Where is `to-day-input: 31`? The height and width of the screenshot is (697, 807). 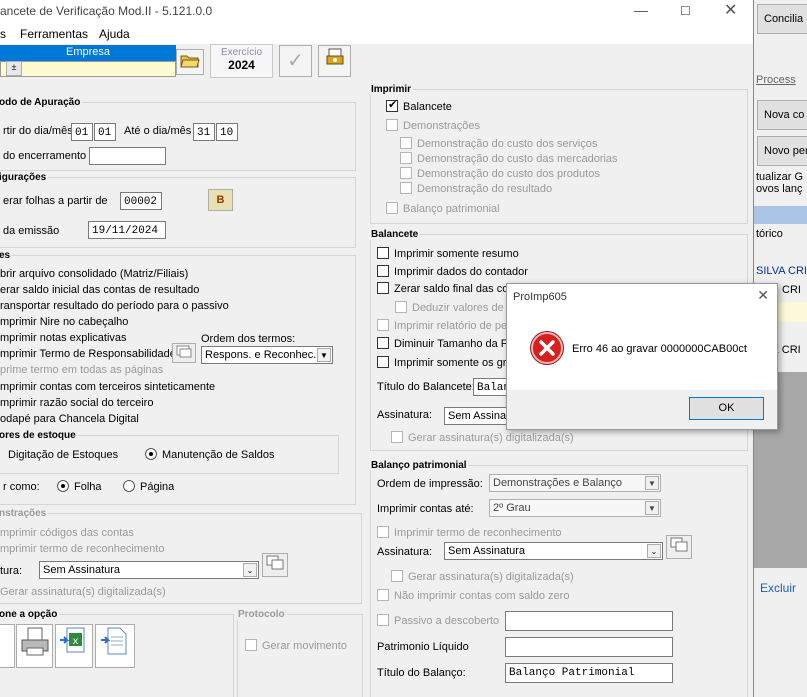 to-day-input: 31 is located at coordinates (204, 132).